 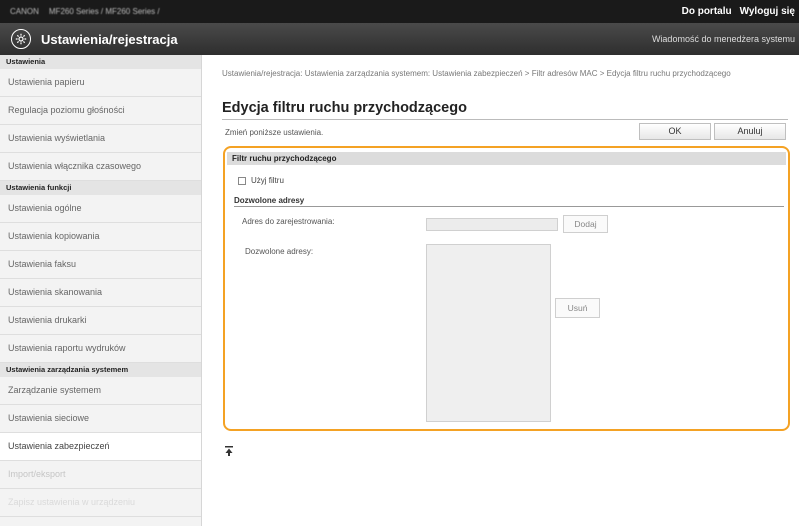 I want to click on ok-button: OK, so click(x=675, y=131).